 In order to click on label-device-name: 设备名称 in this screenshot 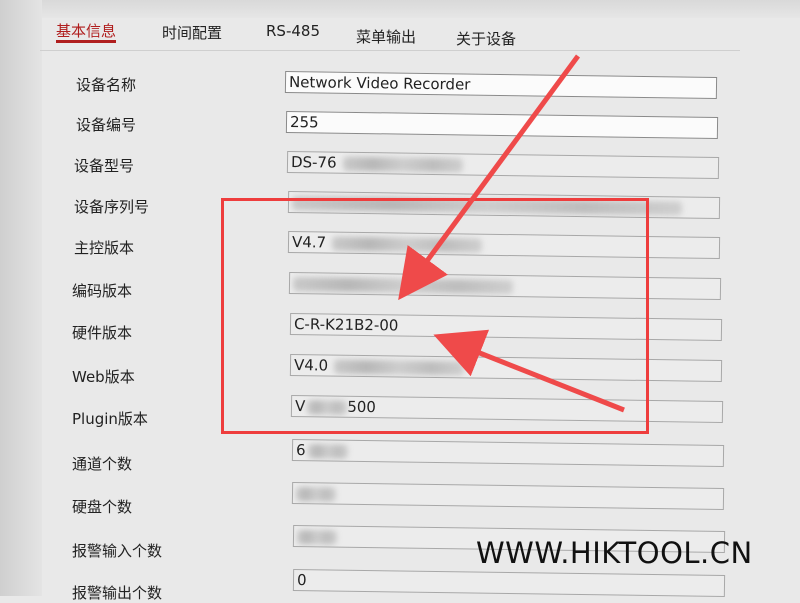, I will do `click(106, 85)`.